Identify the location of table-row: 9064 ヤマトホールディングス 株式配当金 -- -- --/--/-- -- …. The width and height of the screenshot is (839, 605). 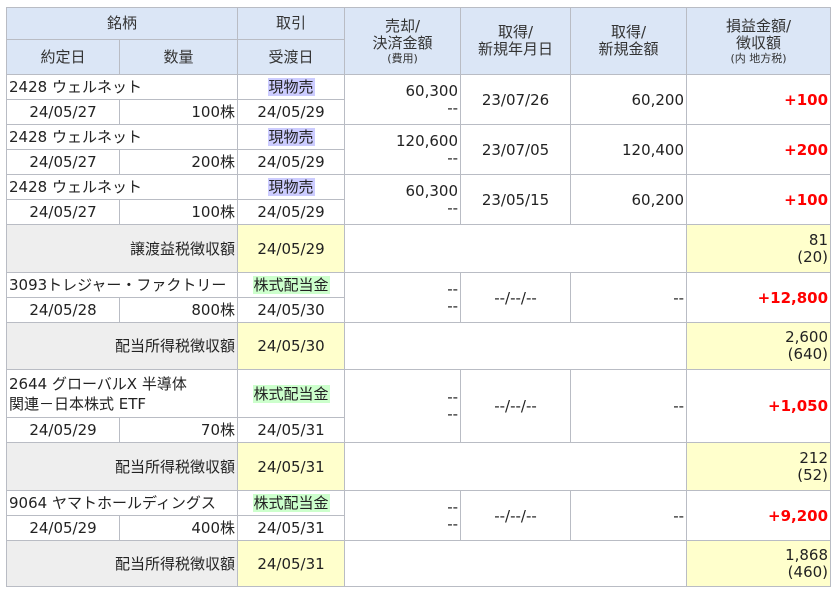
(418, 515).